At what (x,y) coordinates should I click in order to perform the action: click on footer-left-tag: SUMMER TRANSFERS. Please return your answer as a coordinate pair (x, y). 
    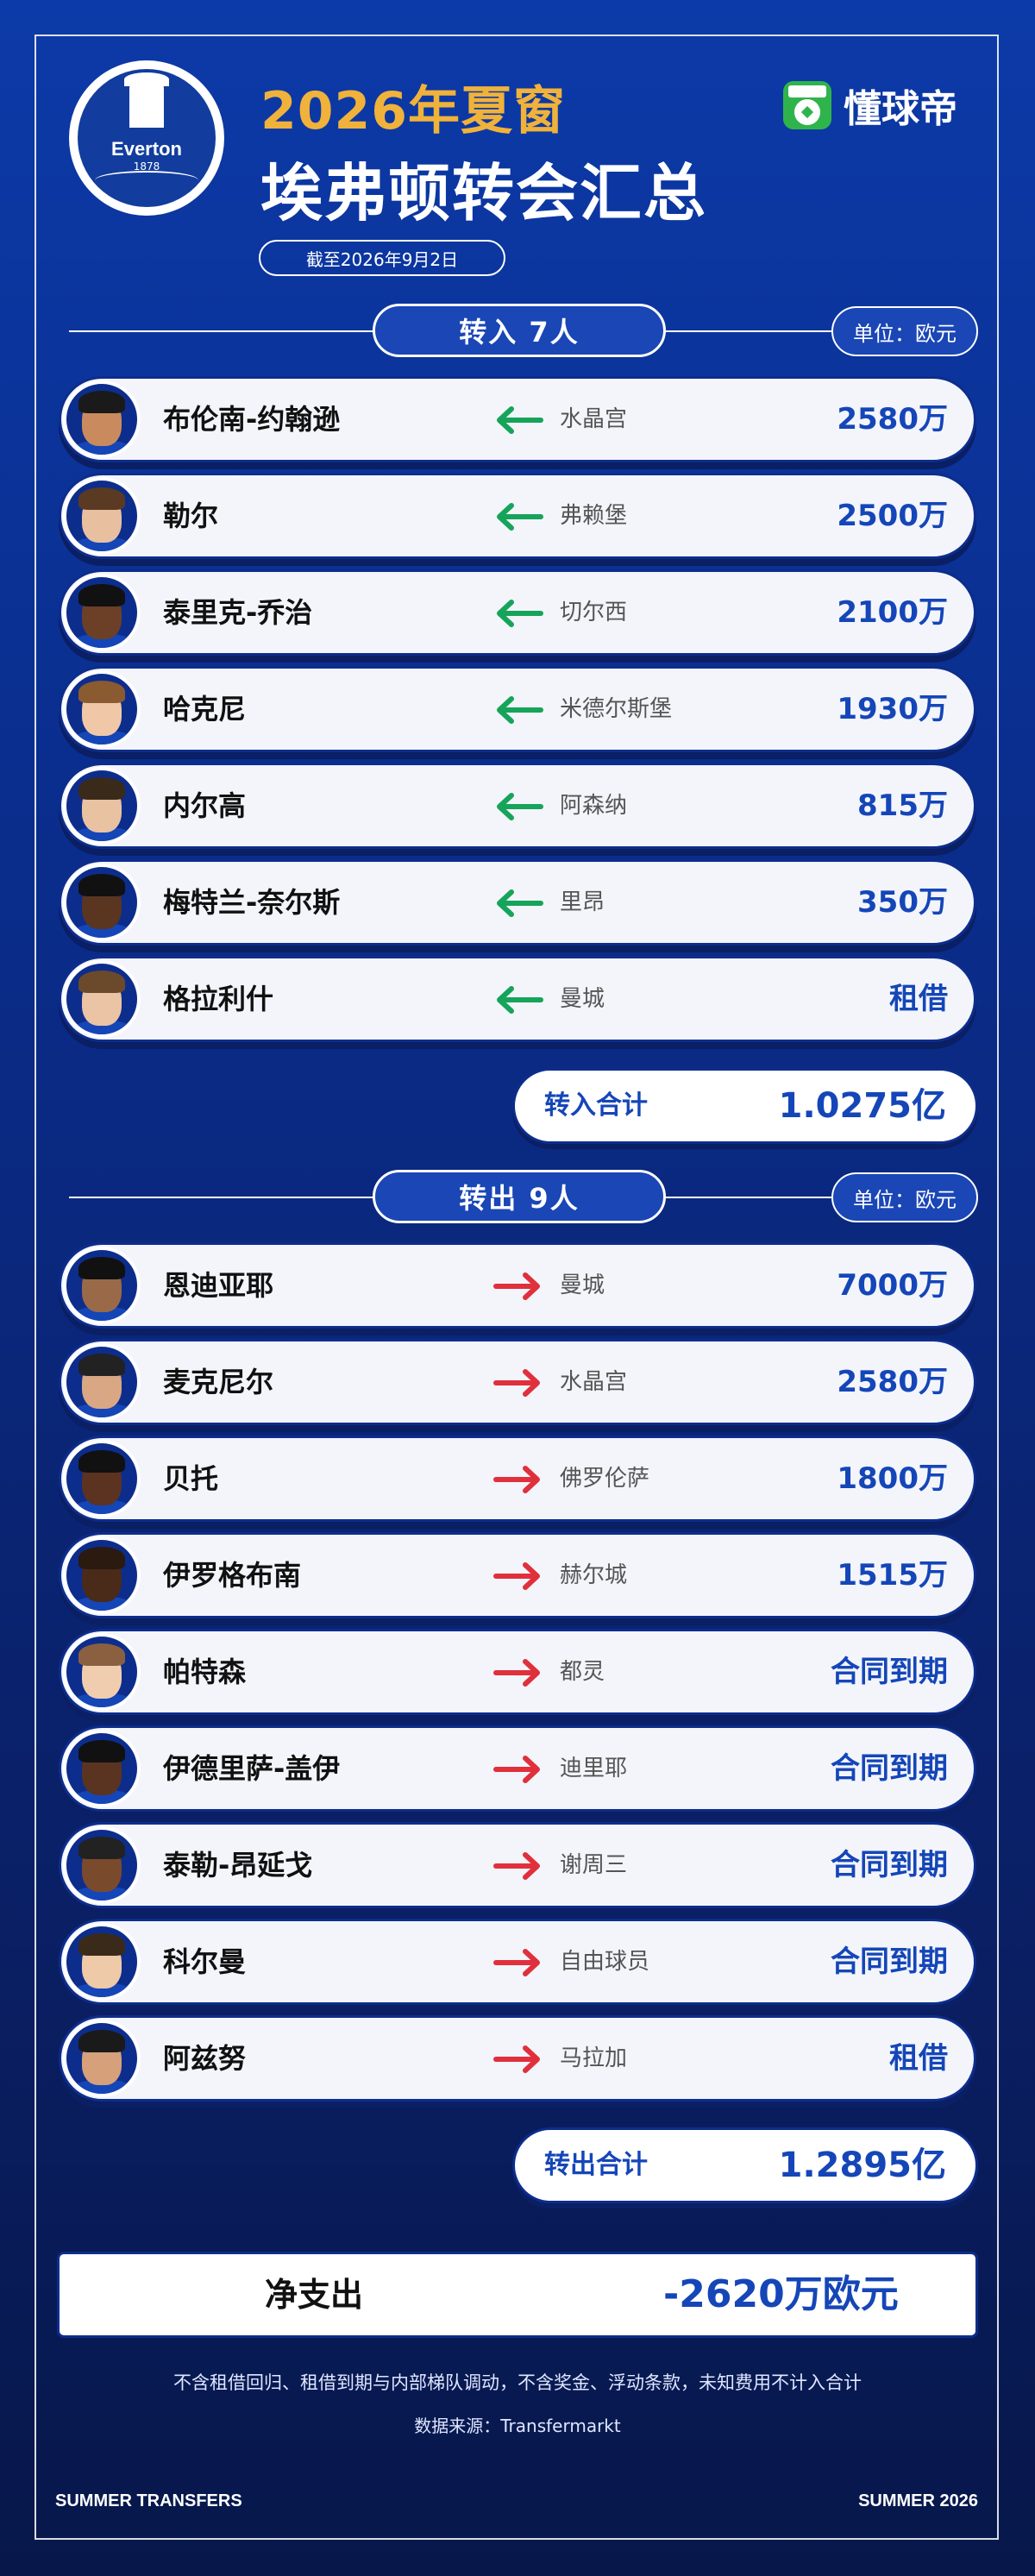
    Looking at the image, I should click on (149, 2500).